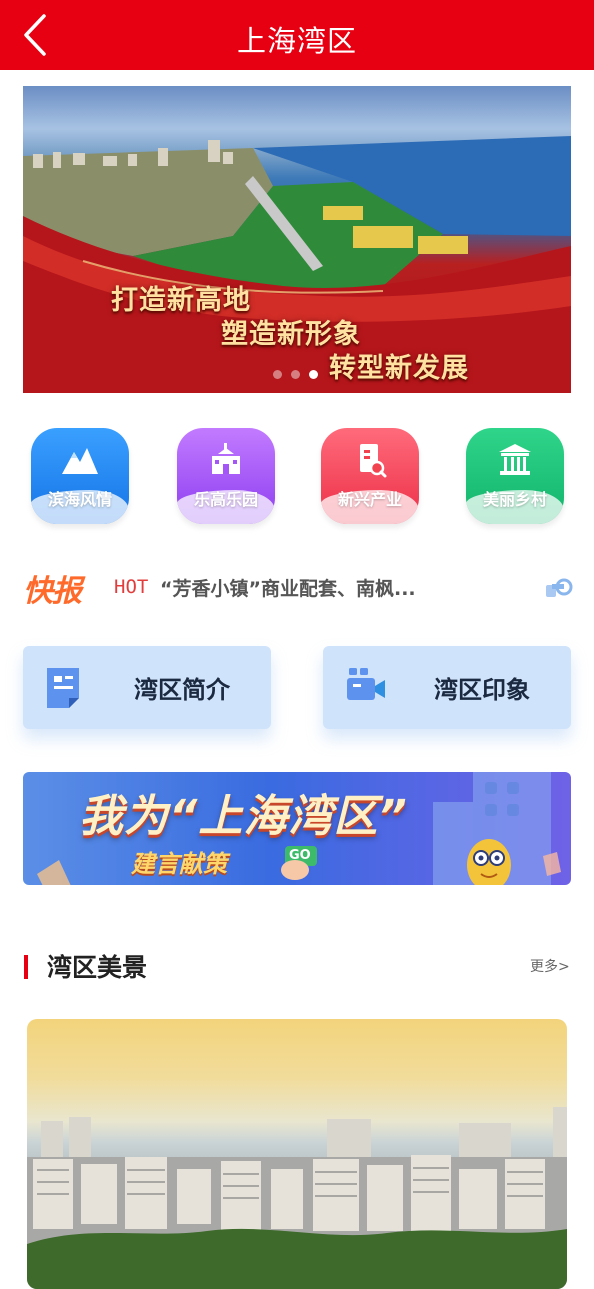 The height and width of the screenshot is (1289, 594). I want to click on mountain-icon, so click(80, 461).